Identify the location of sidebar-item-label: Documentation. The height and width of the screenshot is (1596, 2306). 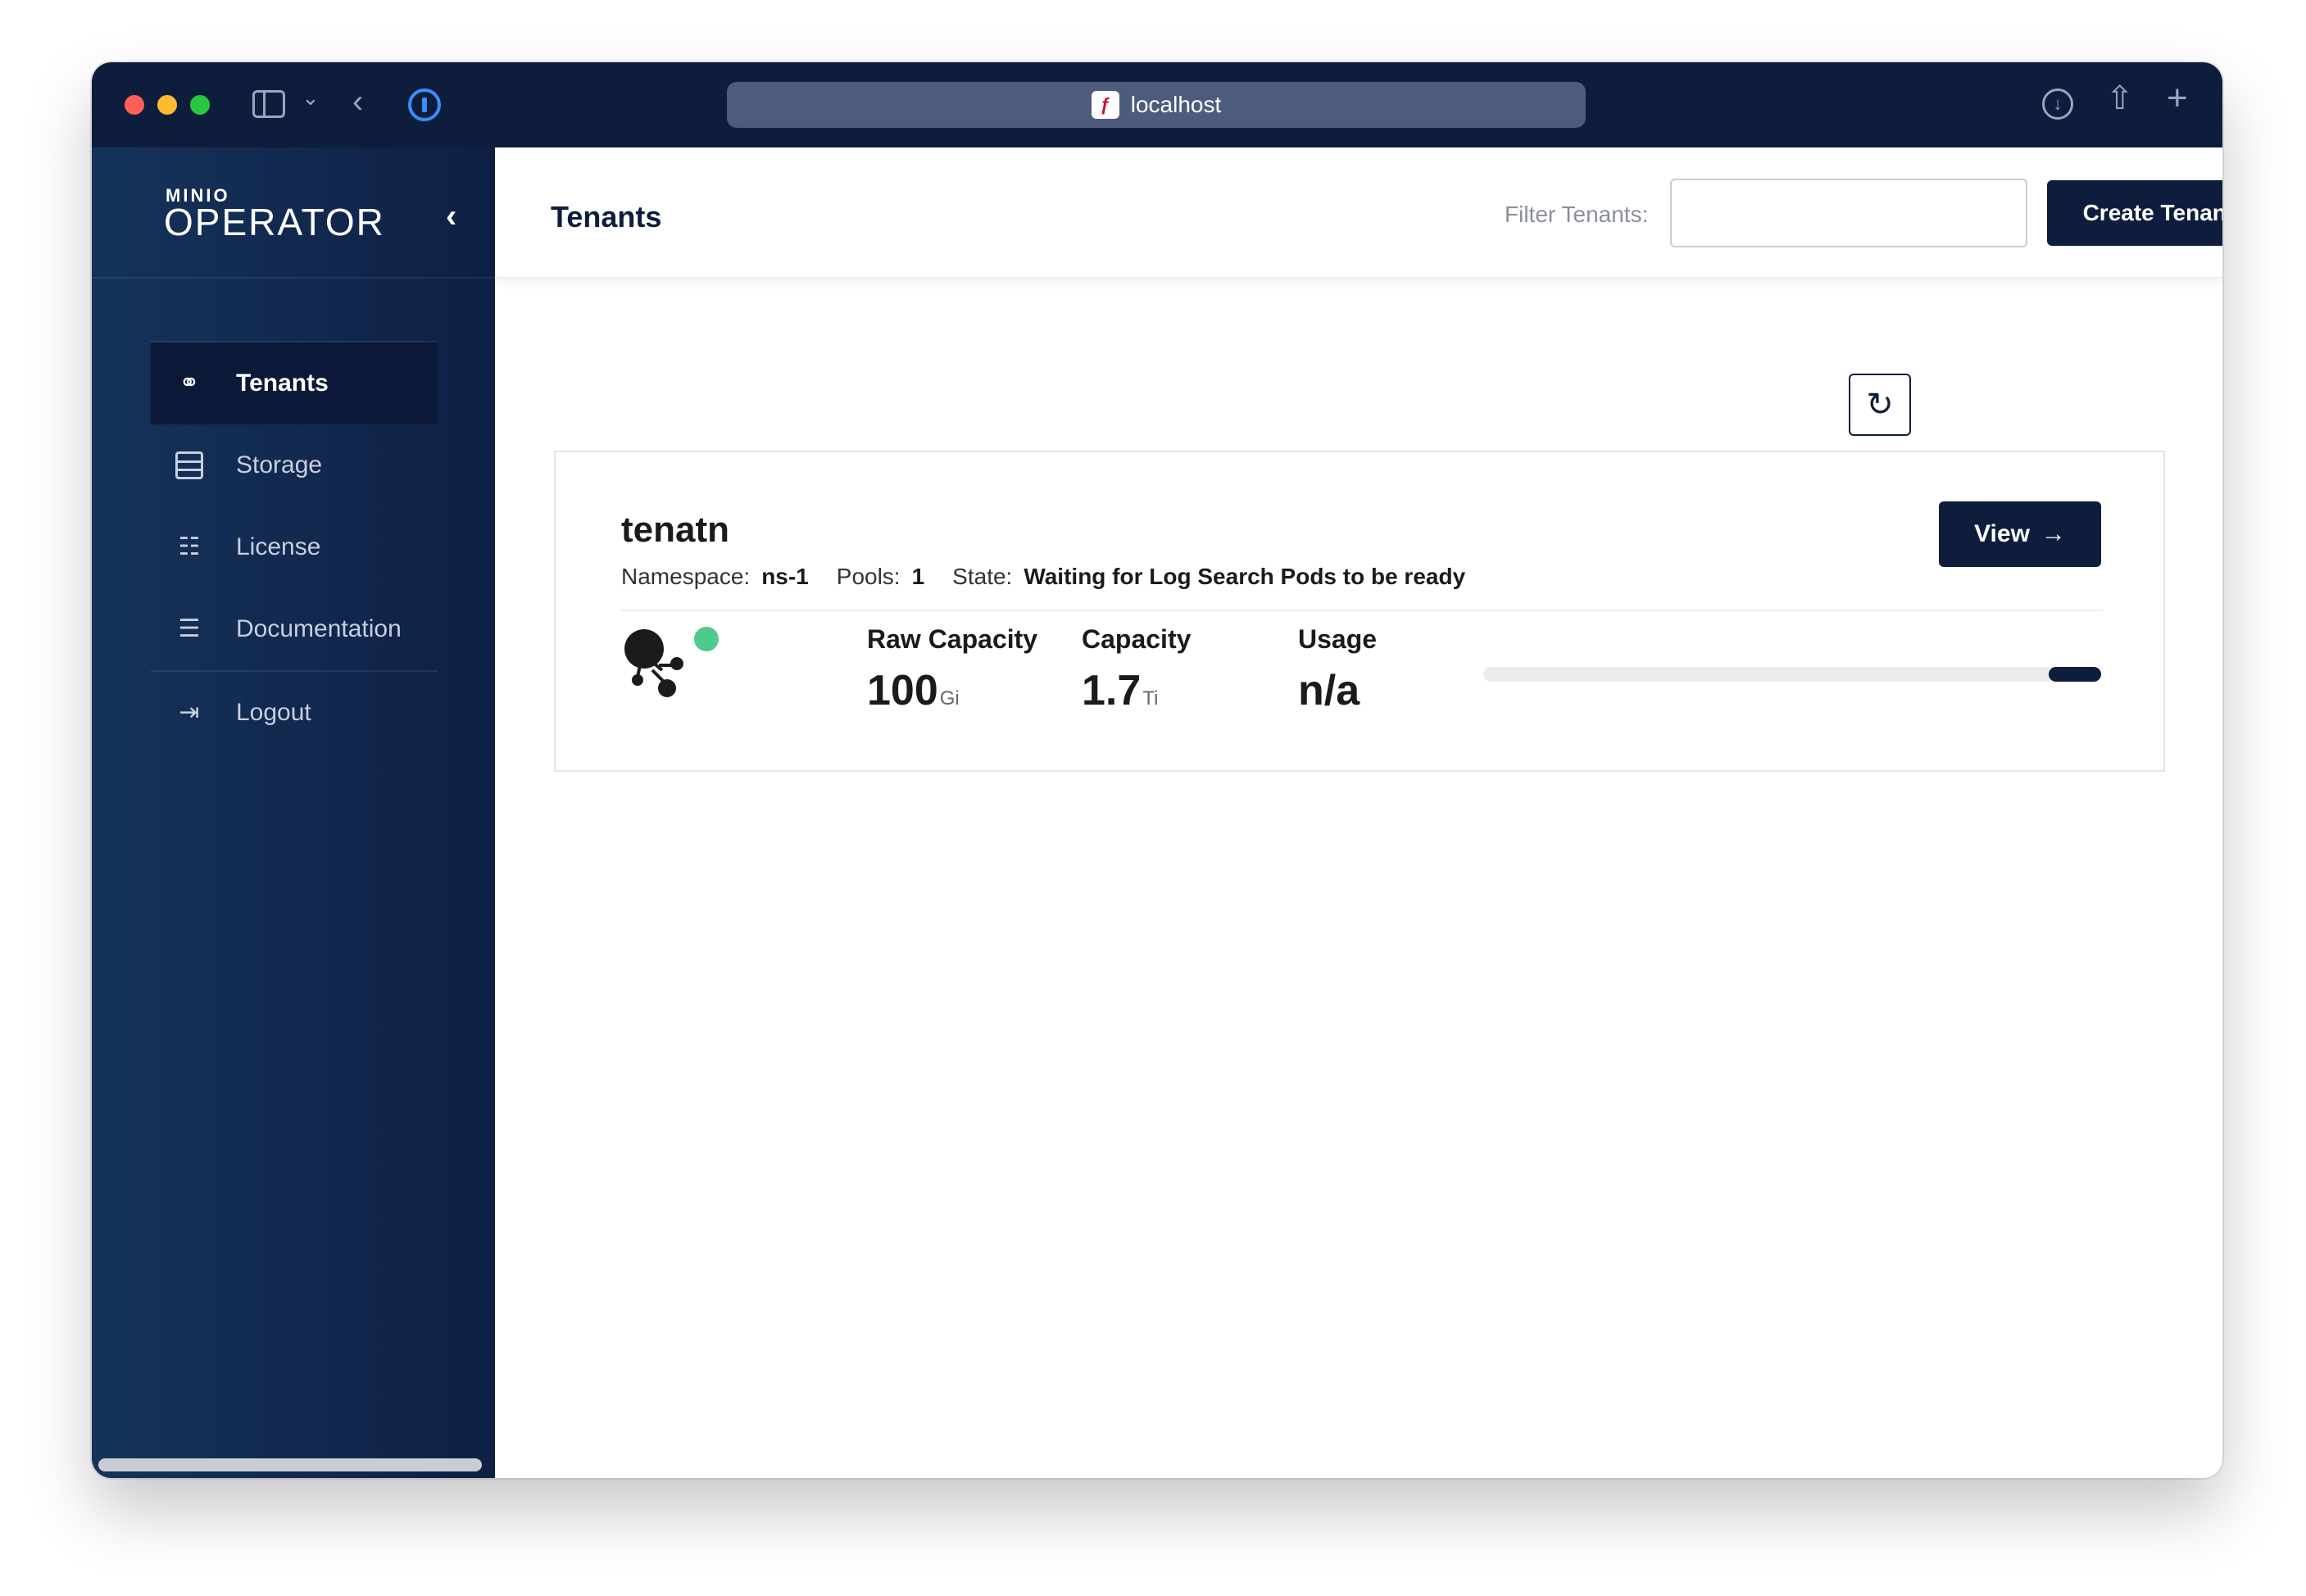
(319, 628).